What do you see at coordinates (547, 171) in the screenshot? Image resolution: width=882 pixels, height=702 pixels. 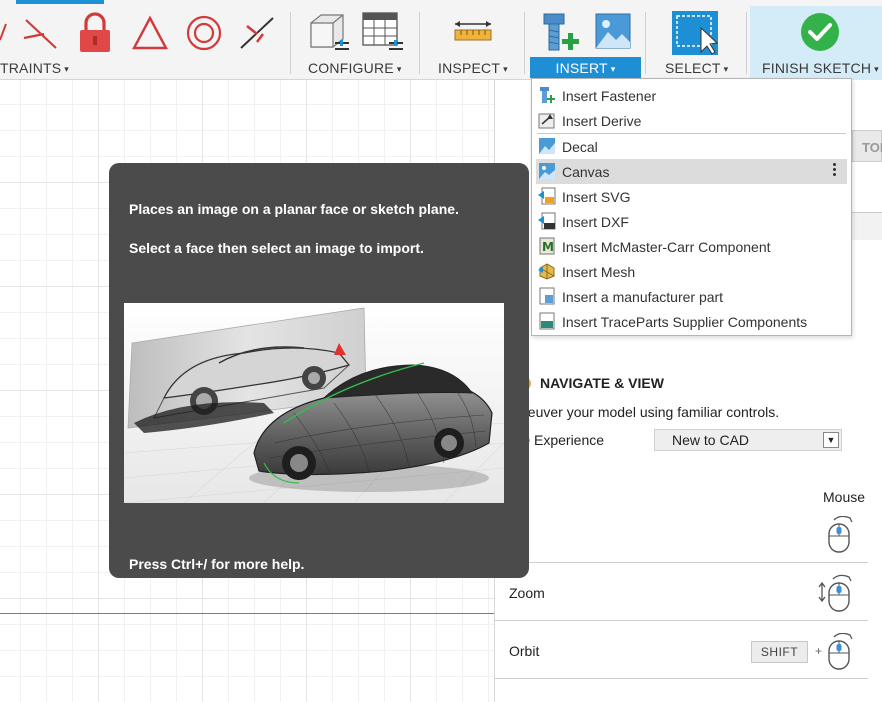 I see `canvas-icon` at bounding box center [547, 171].